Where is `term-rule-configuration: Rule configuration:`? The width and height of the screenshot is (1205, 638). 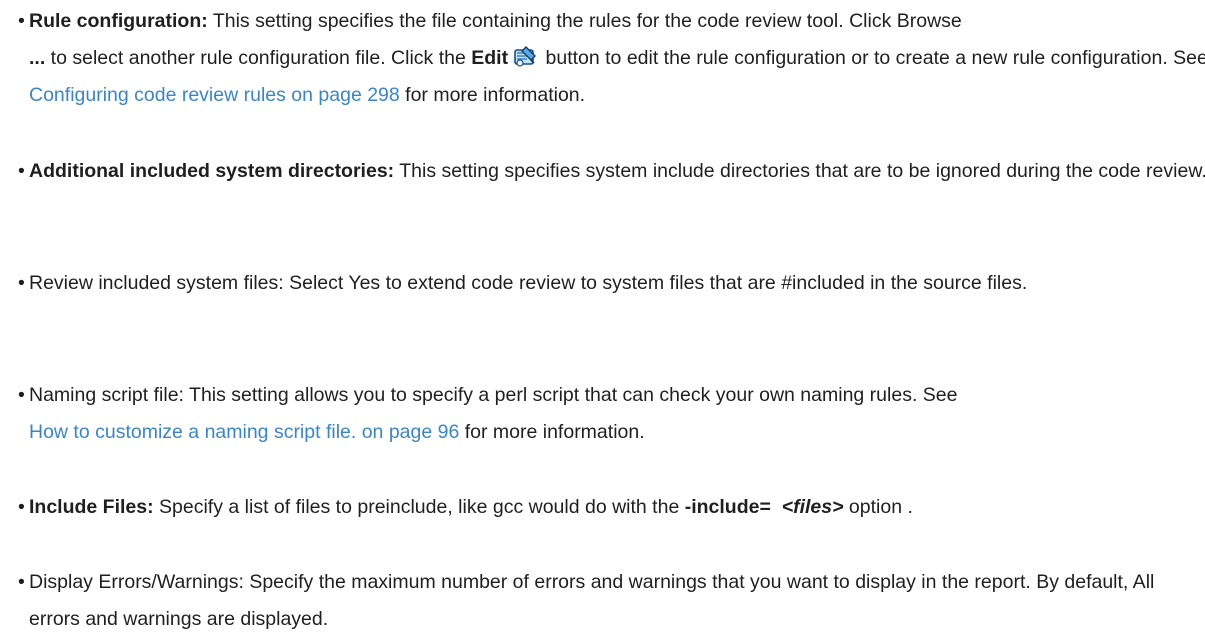
term-rule-configuration: Rule configuration: is located at coordinates (118, 21).